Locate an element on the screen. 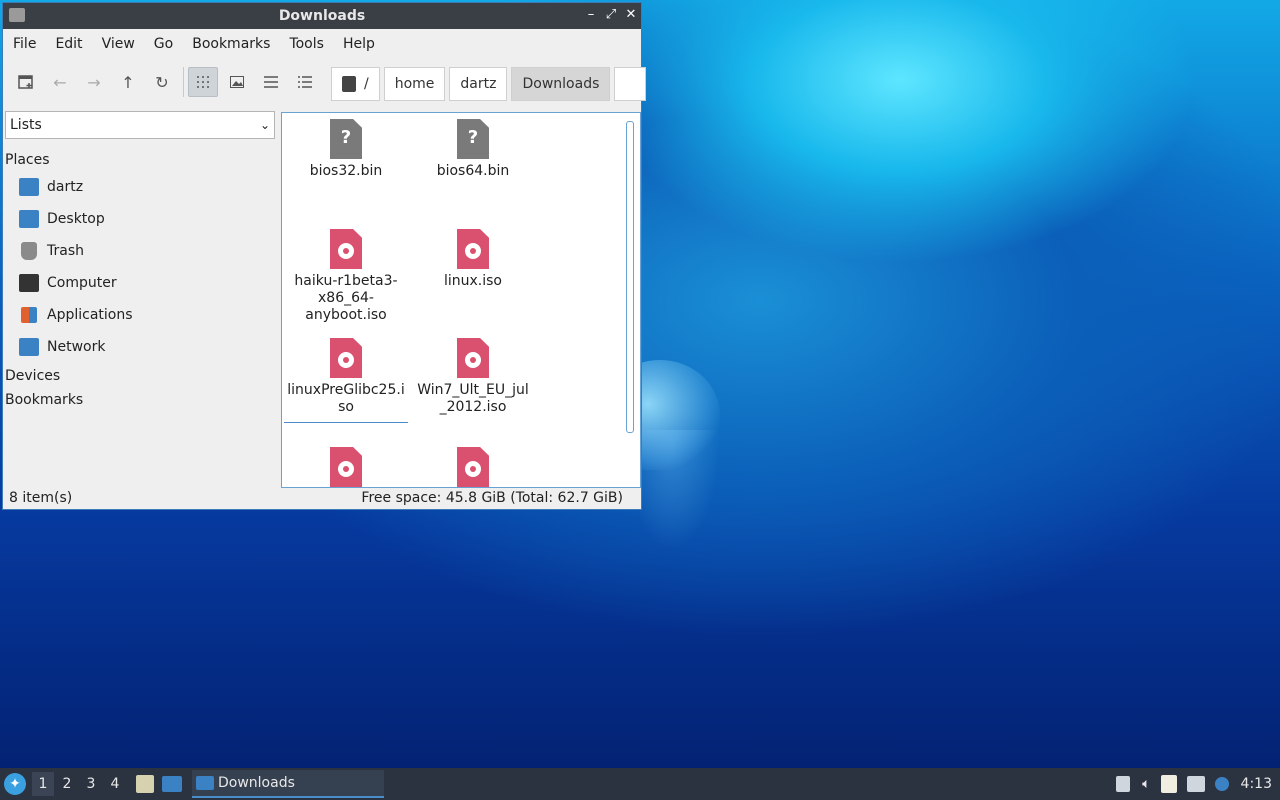  breadcrumb: / home dartz Downloads is located at coordinates (489, 84).